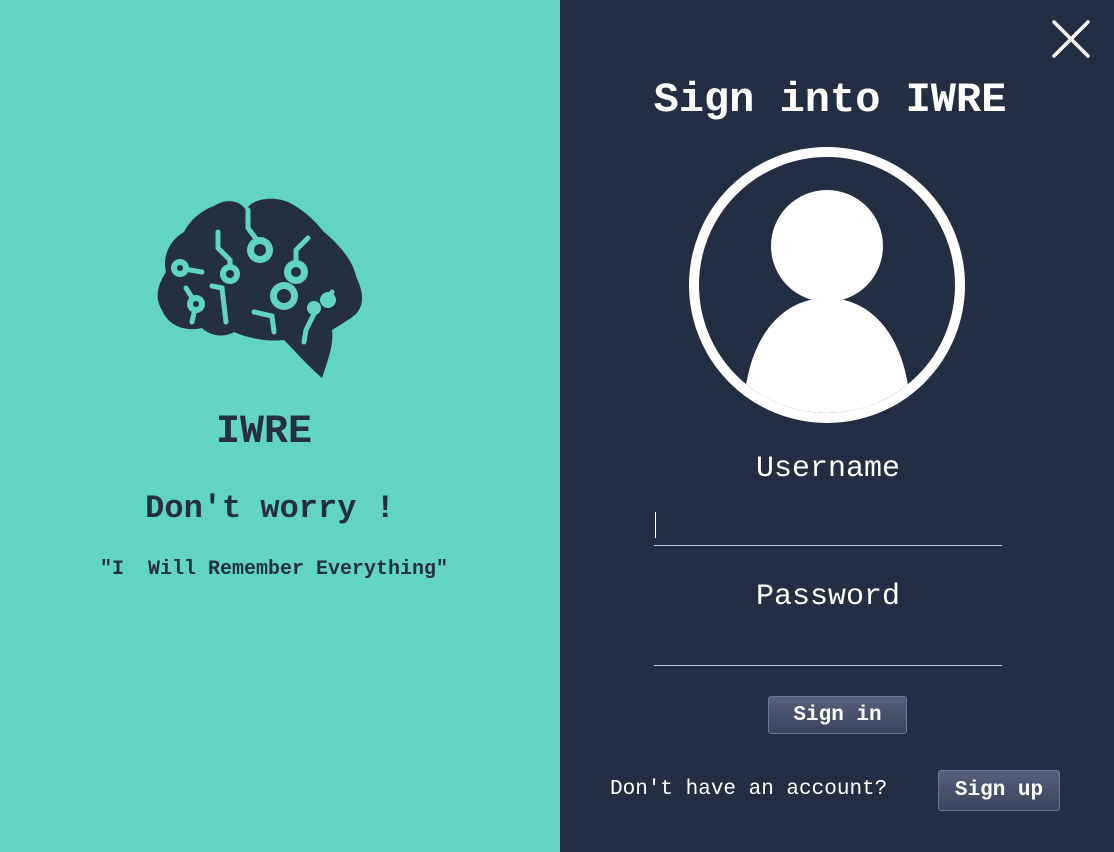  What do you see at coordinates (260, 288) in the screenshot?
I see `brain-circuit-logo` at bounding box center [260, 288].